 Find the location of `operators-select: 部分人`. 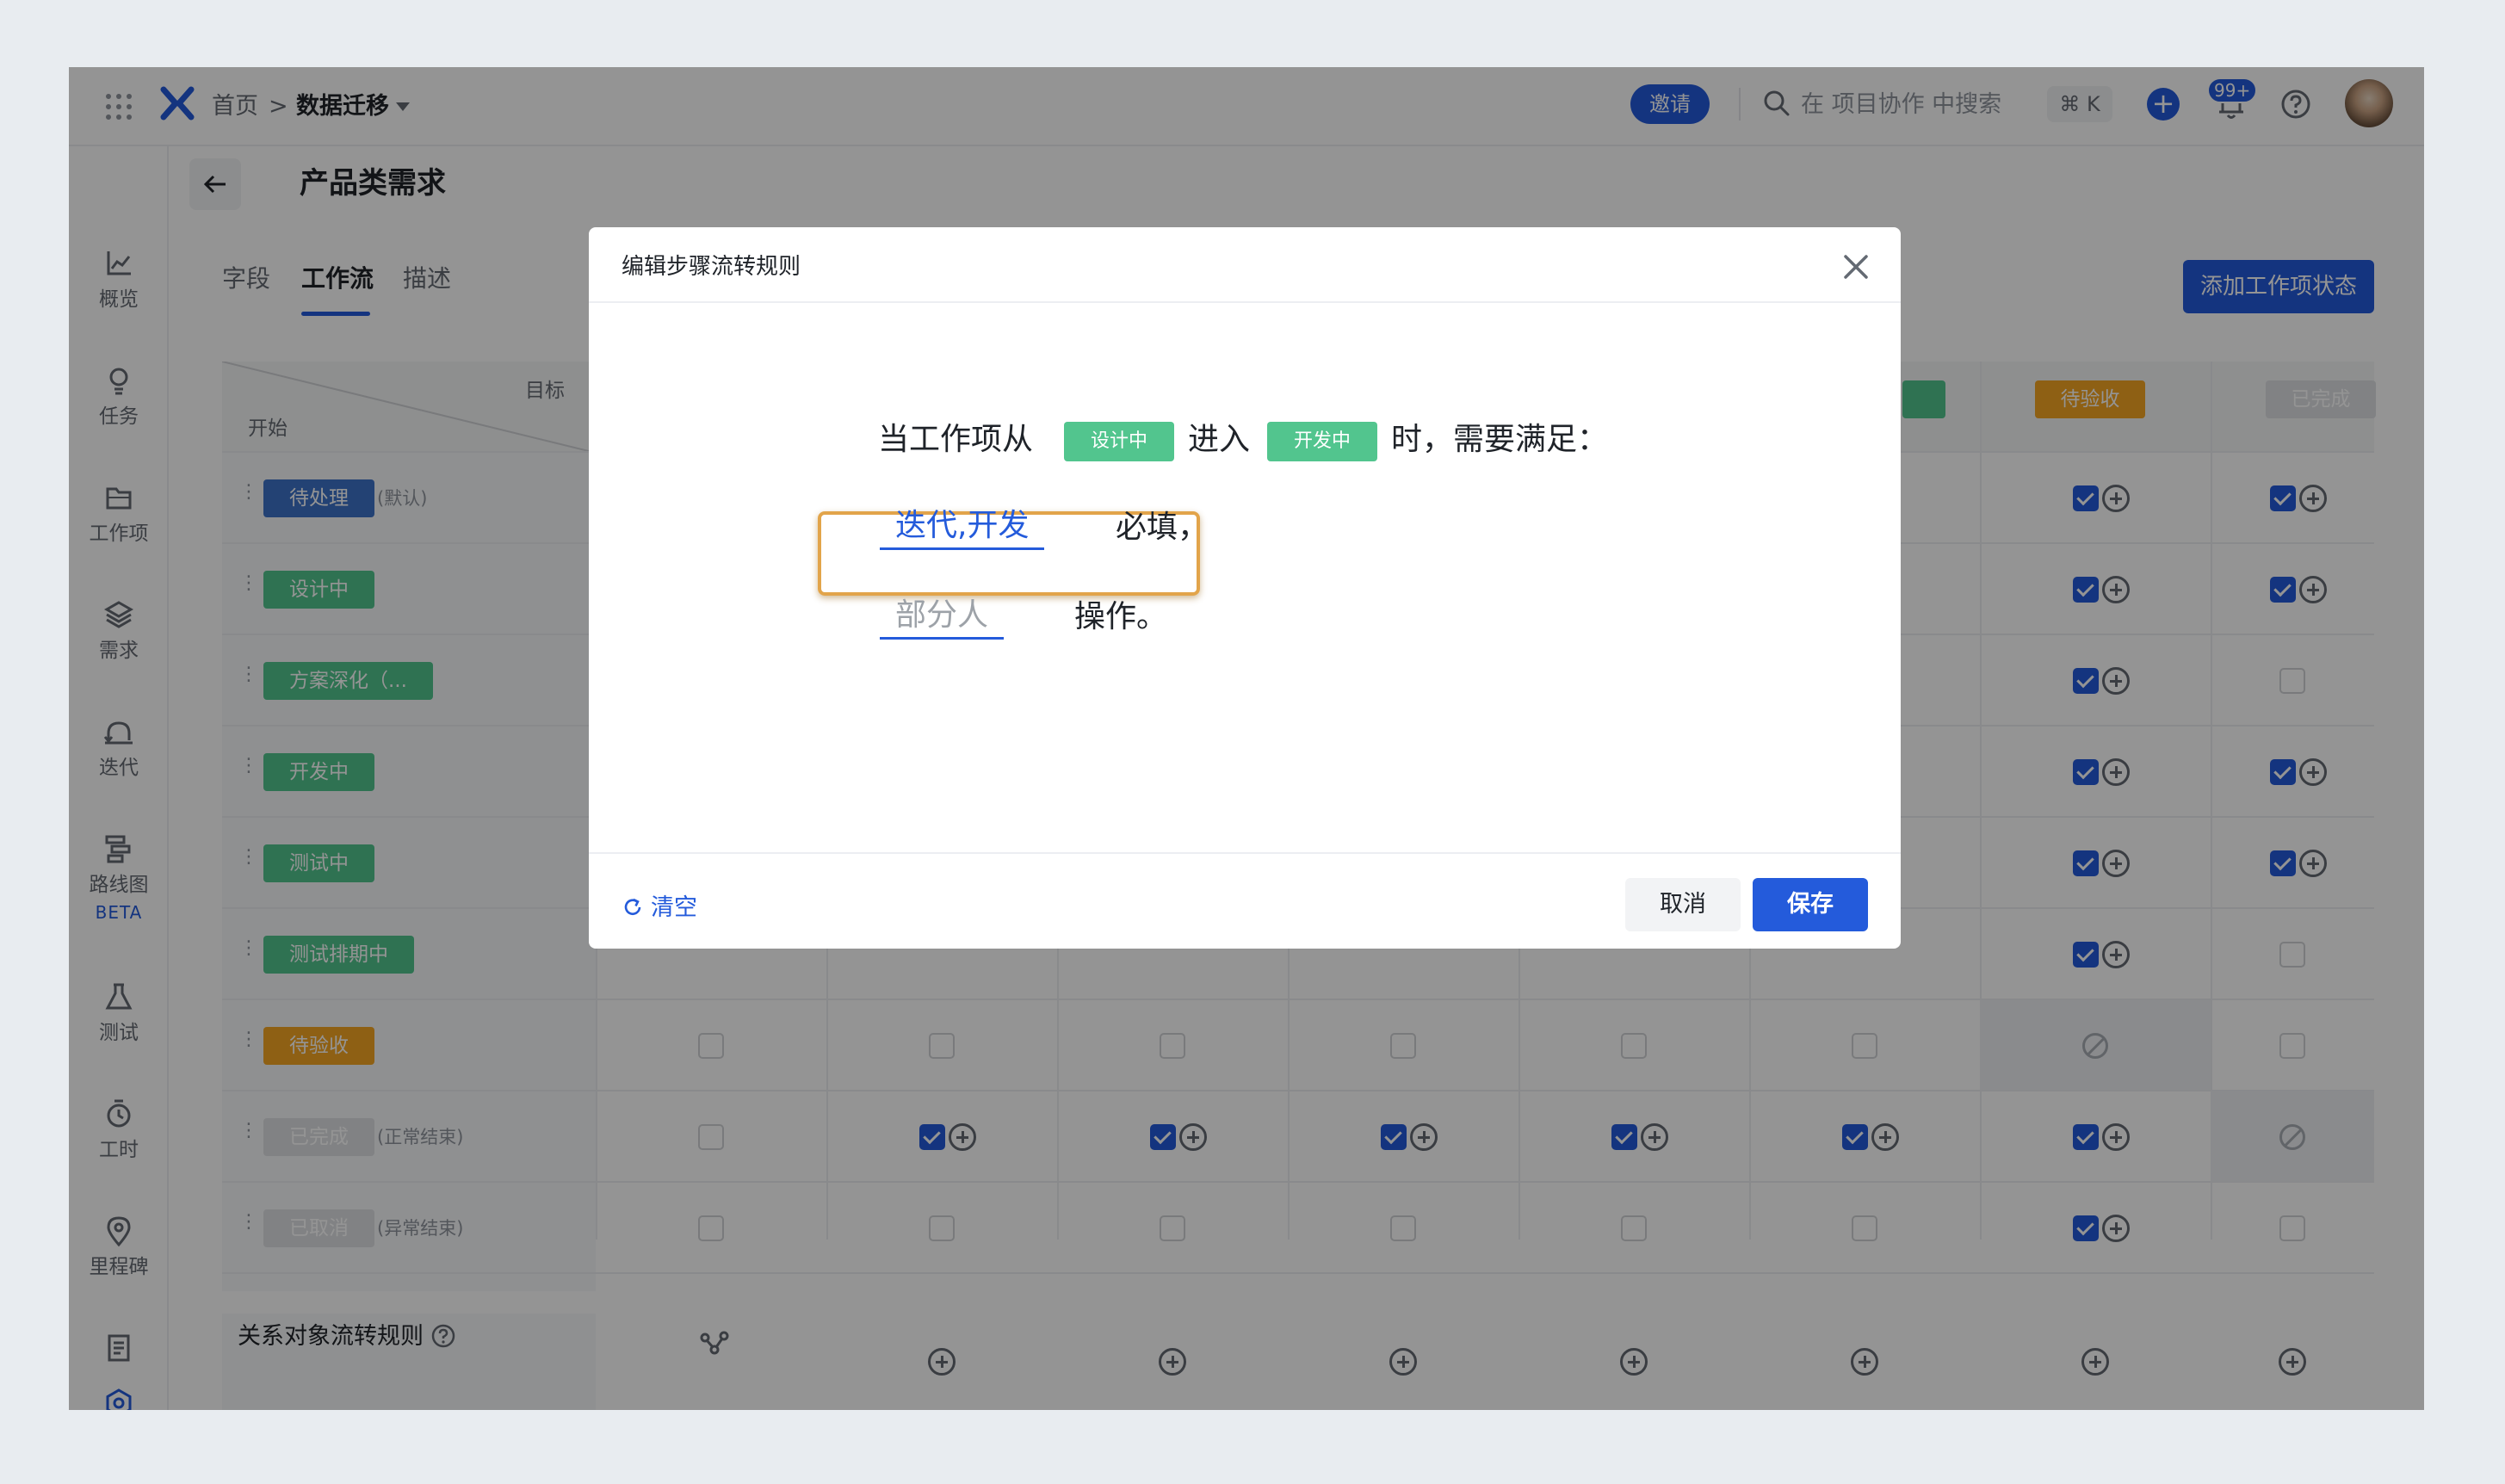

operators-select: 部分人 is located at coordinates (943, 617).